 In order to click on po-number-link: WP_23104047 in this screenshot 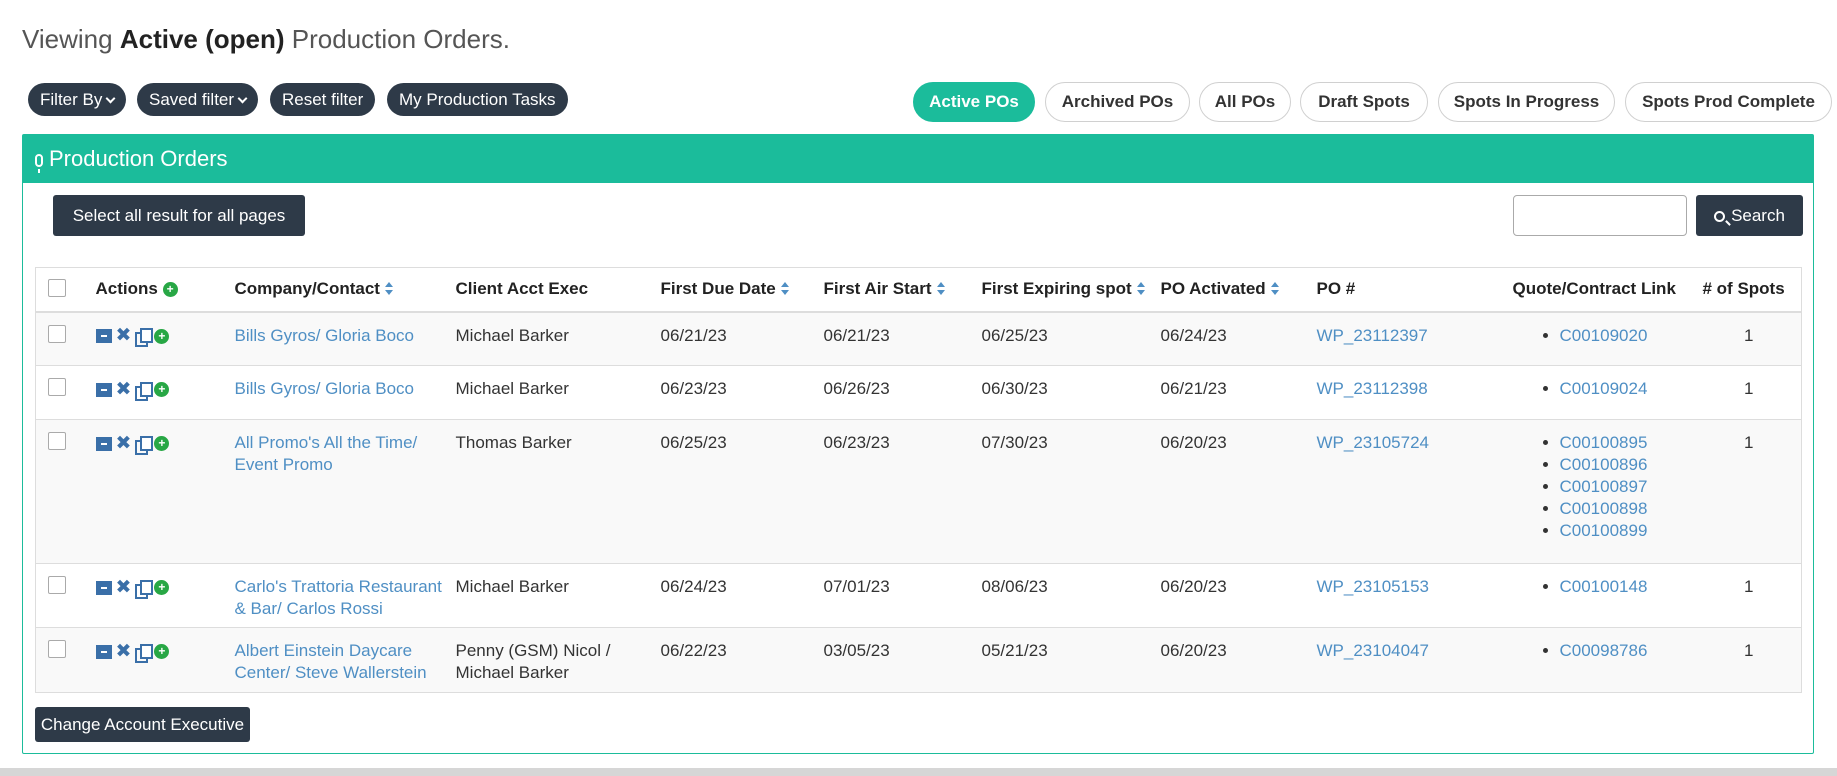, I will do `click(1373, 650)`.